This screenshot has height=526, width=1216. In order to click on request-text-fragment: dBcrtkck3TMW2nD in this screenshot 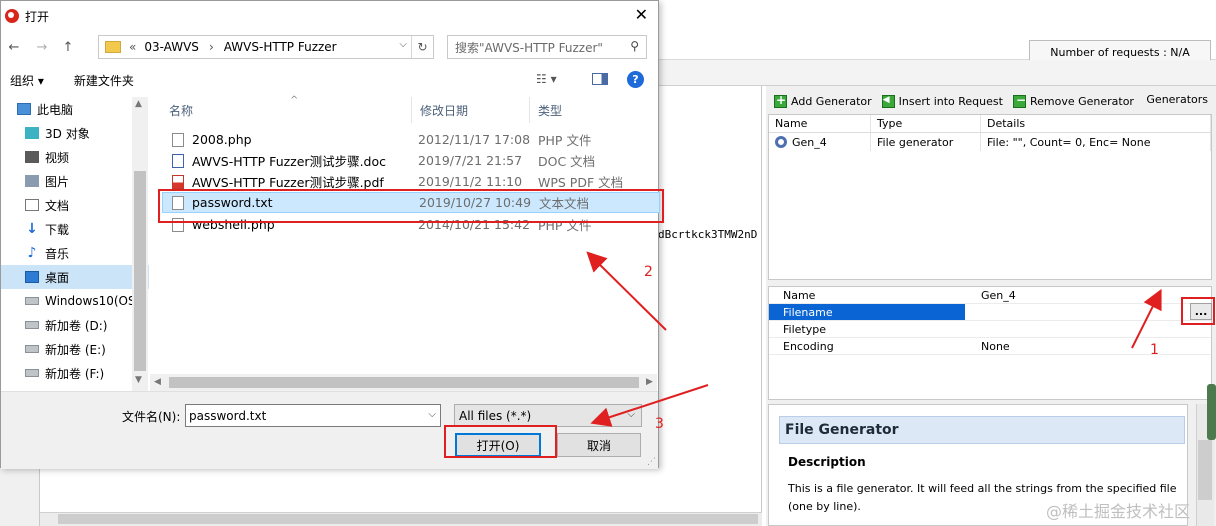, I will do `click(708, 234)`.